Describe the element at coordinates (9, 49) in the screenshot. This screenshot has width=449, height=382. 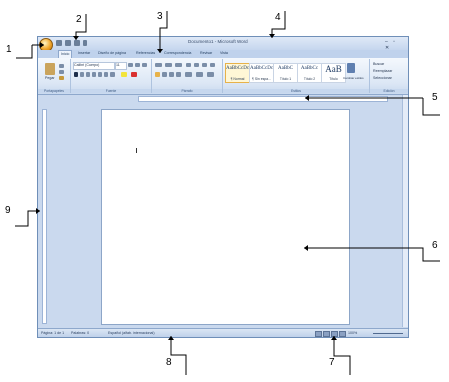
I see `callout-number-1: 1` at that location.